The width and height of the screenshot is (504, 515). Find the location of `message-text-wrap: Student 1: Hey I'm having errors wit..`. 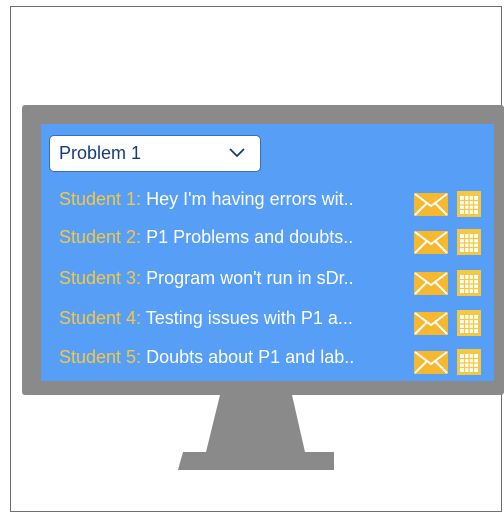

message-text-wrap: Student 1: Hey I'm having errors wit.. is located at coordinates (234, 199).